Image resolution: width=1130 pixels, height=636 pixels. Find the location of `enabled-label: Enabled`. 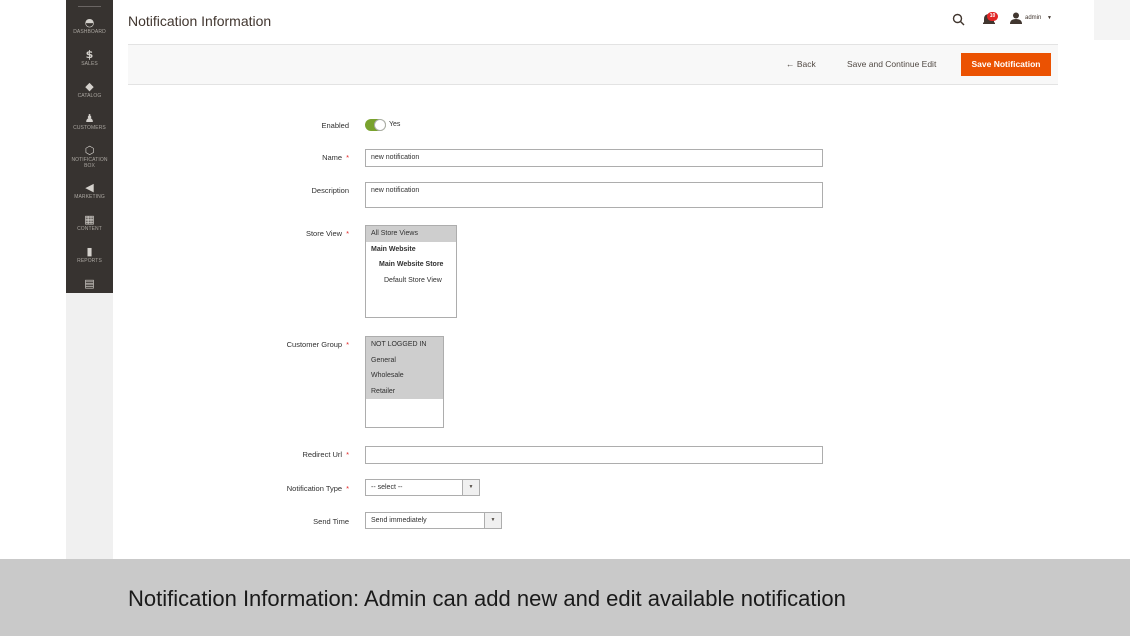

enabled-label: Enabled is located at coordinates (289, 125).